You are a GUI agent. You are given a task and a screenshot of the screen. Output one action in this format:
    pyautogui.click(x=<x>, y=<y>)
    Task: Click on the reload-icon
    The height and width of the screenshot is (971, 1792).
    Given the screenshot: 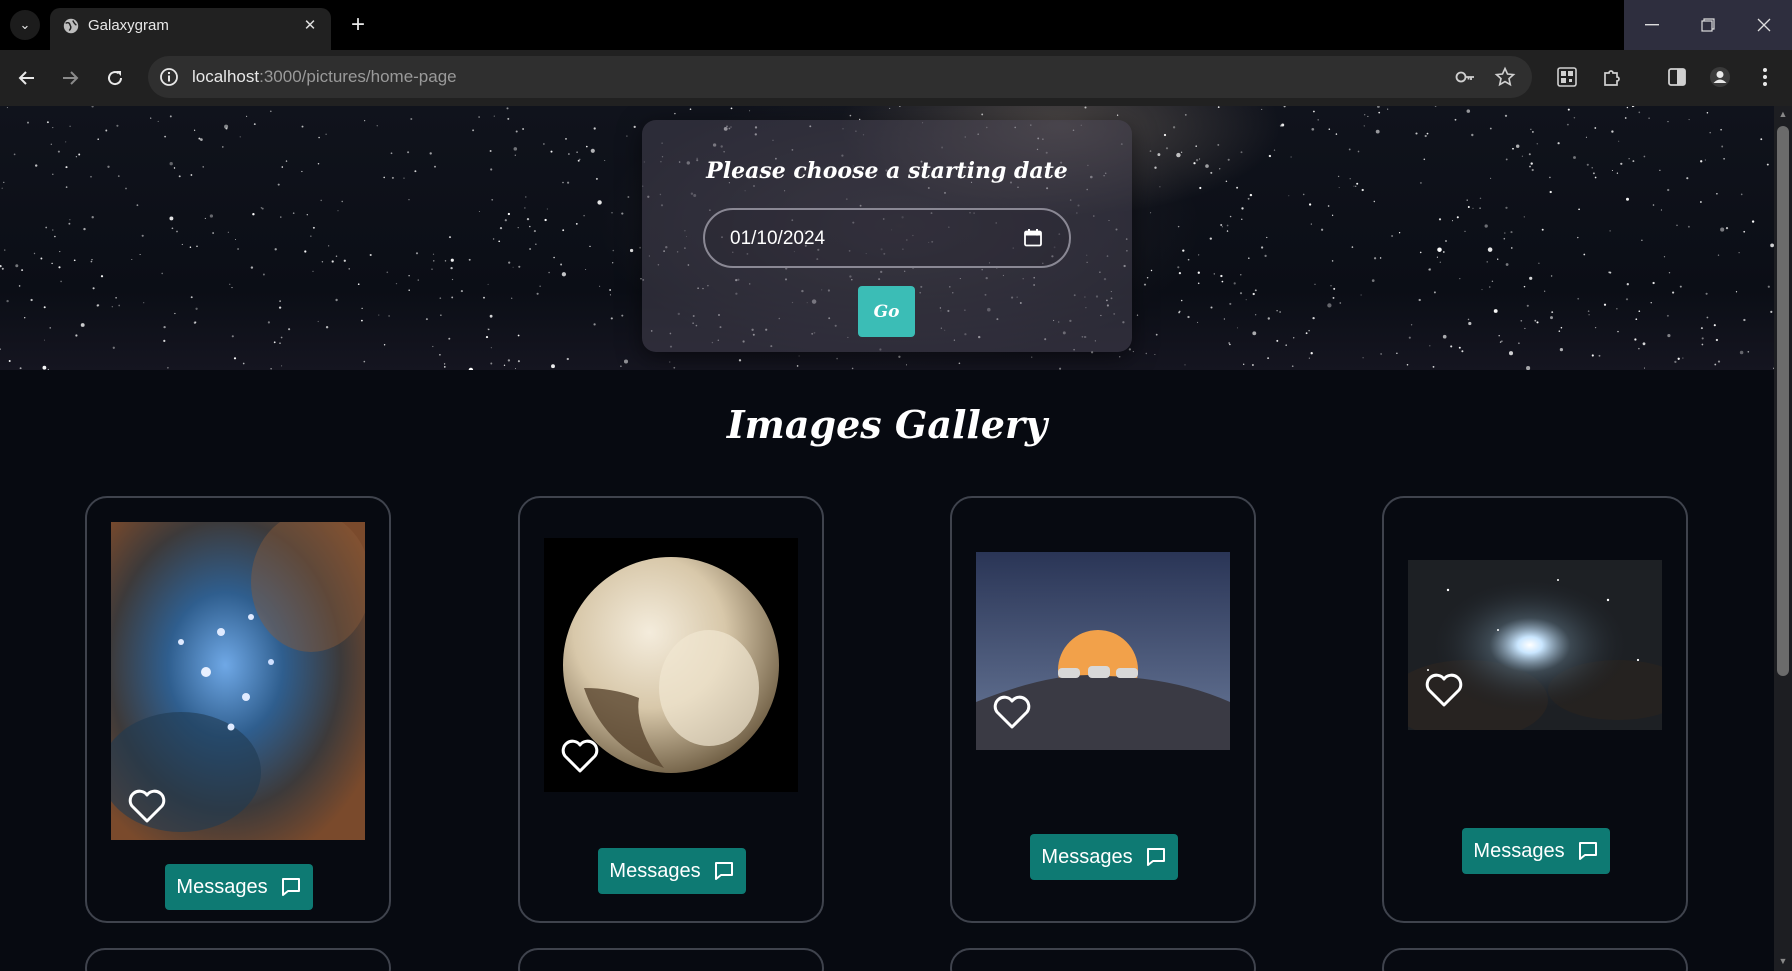 What is the action you would take?
    pyautogui.click(x=115, y=78)
    